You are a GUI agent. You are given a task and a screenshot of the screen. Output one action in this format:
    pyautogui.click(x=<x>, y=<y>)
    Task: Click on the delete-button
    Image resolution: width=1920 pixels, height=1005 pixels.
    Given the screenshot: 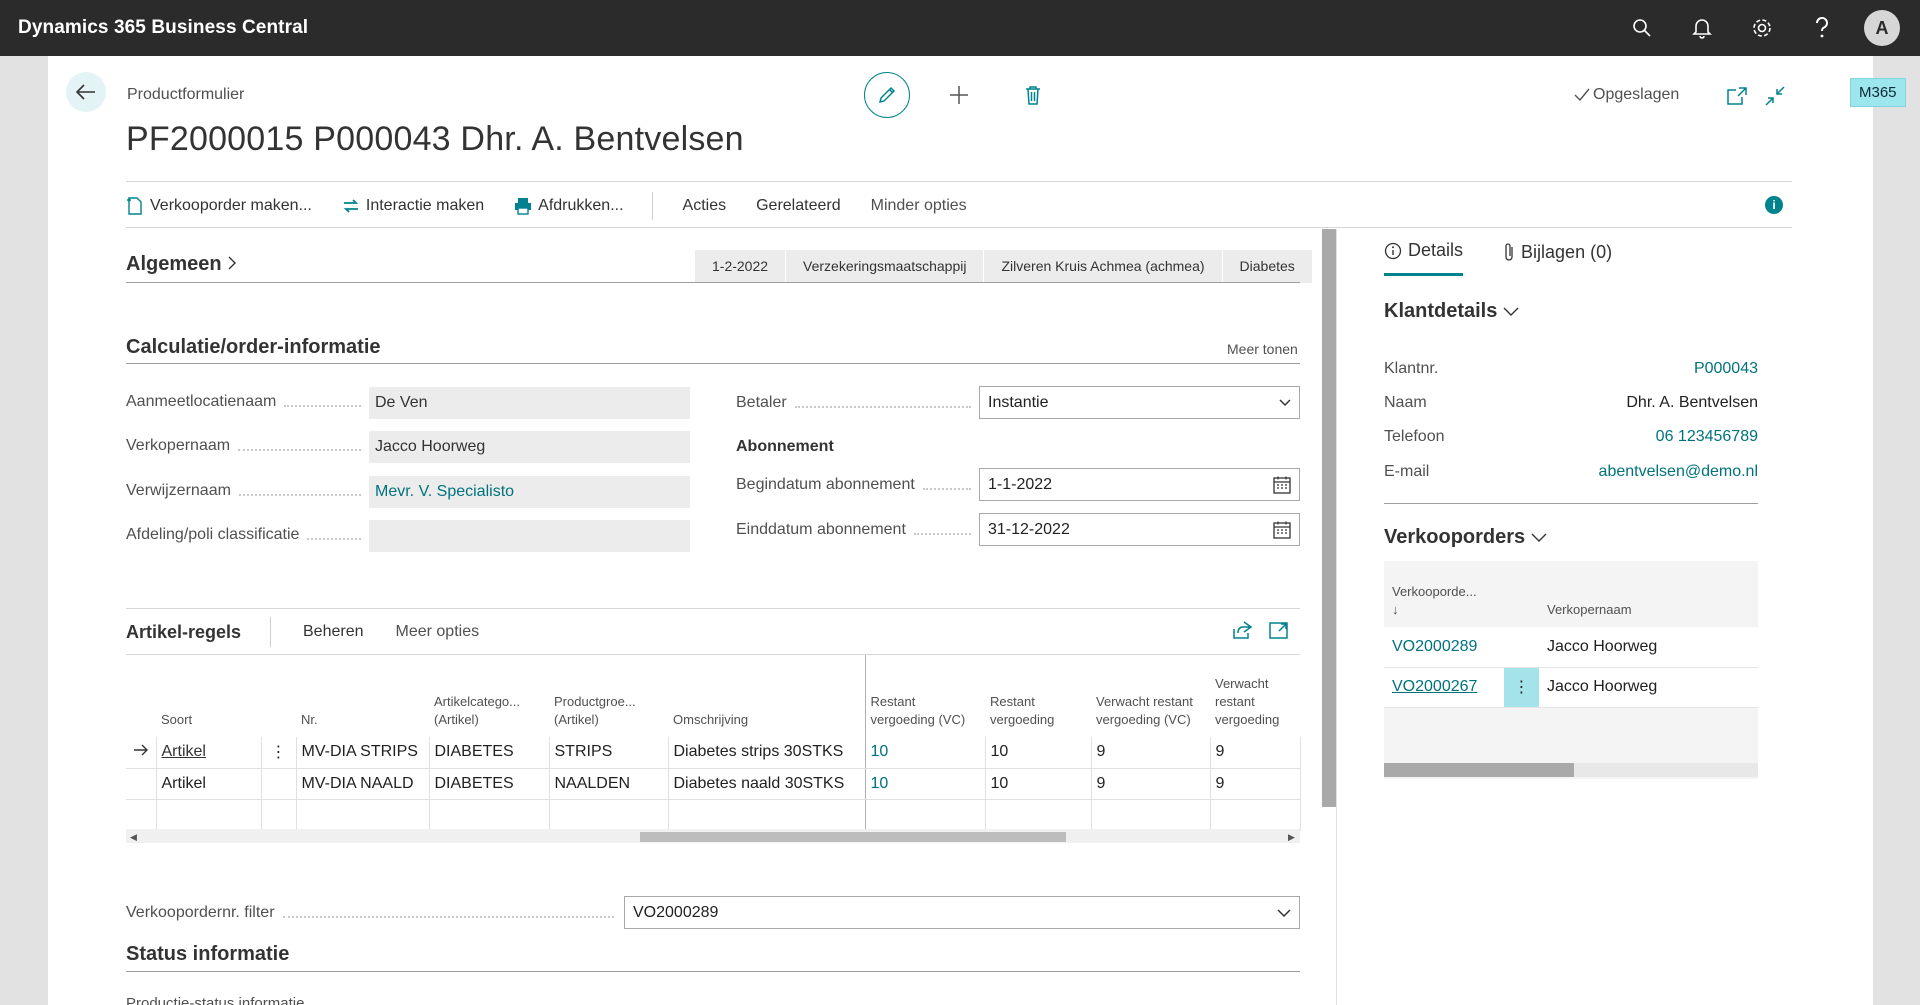 What is the action you would take?
    pyautogui.click(x=1033, y=95)
    